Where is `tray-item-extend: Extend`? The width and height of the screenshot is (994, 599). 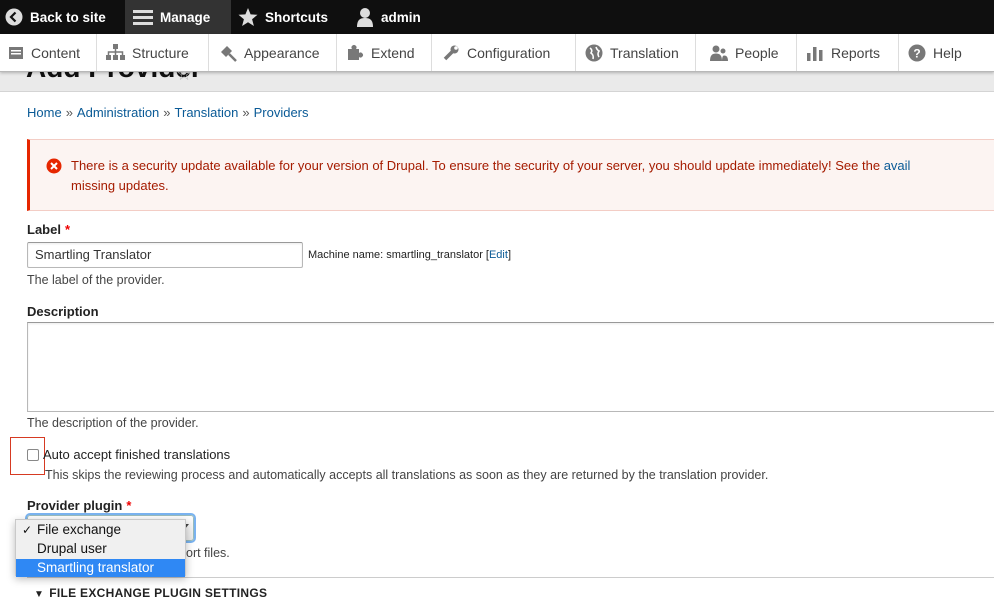 tray-item-extend: Extend is located at coordinates (384, 52).